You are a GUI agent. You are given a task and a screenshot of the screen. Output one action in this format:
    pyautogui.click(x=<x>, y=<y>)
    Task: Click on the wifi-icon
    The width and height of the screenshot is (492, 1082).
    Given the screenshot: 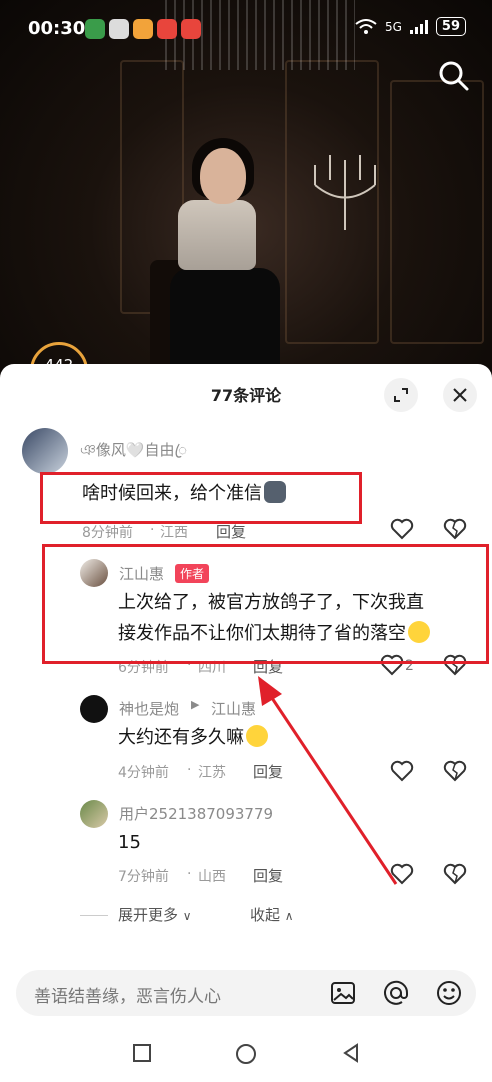 What is the action you would take?
    pyautogui.click(x=366, y=26)
    